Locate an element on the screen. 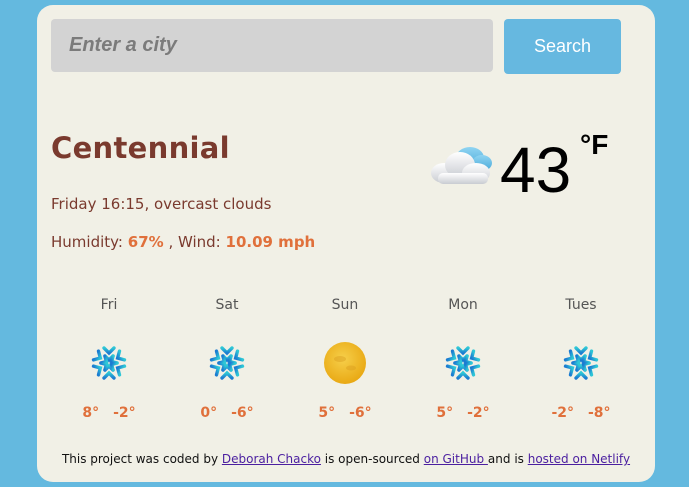 The width and height of the screenshot is (689, 487). forecast-min-temp: -8° is located at coordinates (599, 413).